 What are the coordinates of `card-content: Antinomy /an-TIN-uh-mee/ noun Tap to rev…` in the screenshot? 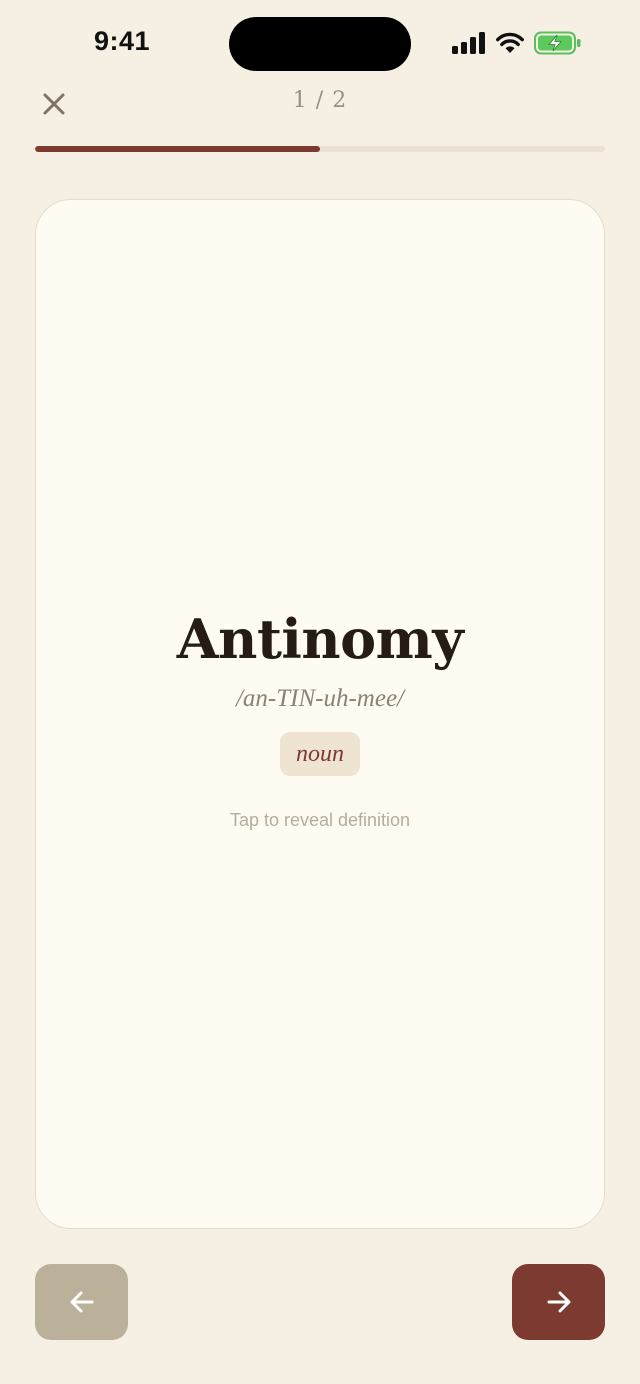 It's located at (320, 717).